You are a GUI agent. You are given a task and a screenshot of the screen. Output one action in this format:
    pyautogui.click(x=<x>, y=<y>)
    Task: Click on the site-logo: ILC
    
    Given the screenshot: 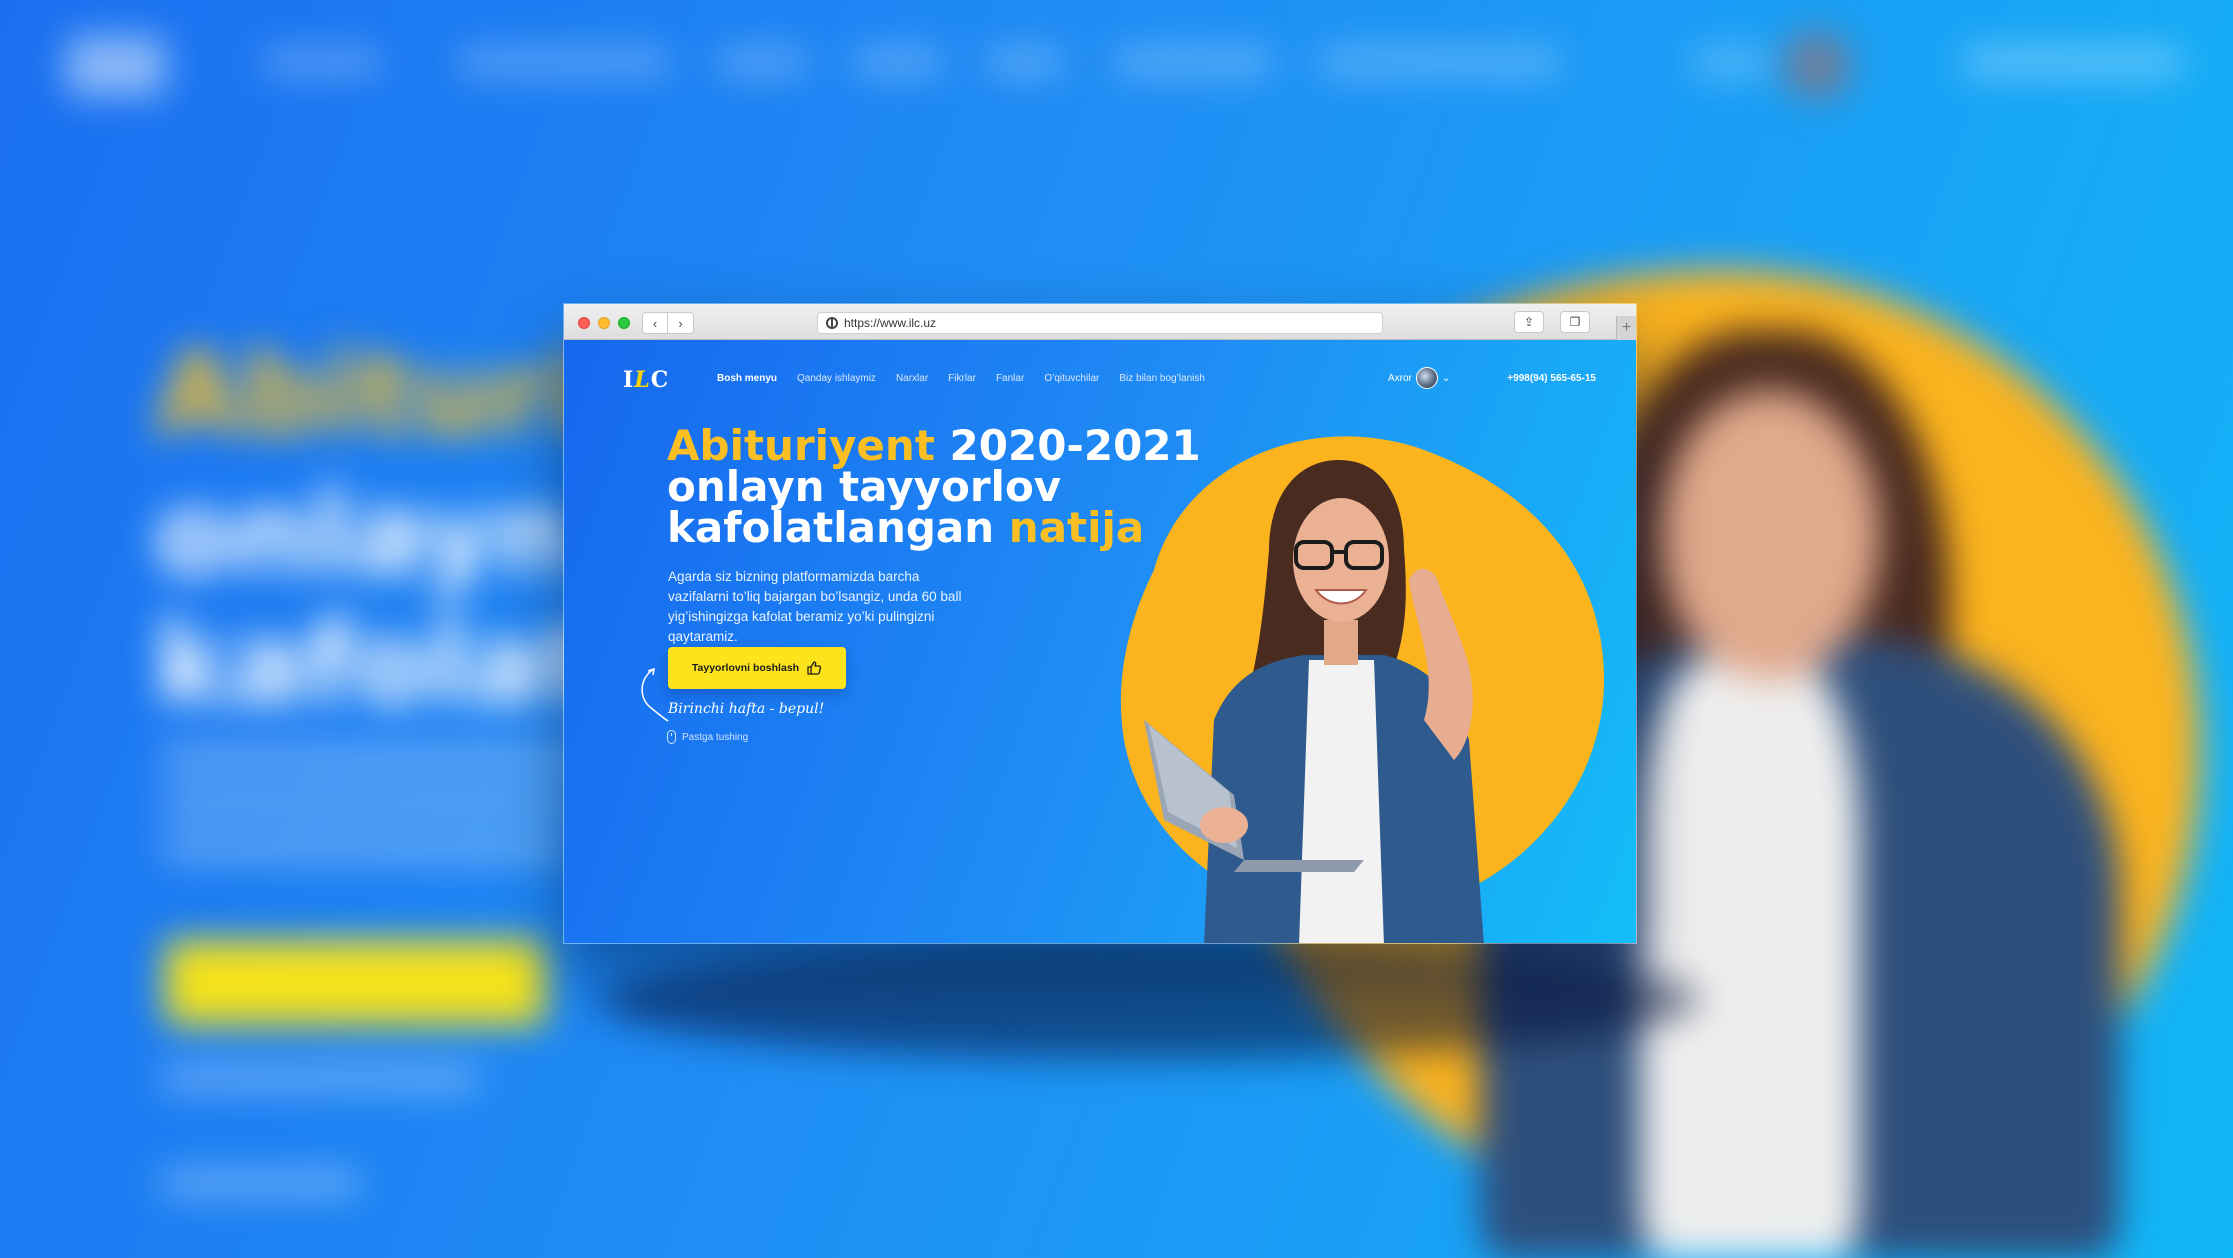 What is the action you would take?
    pyautogui.click(x=646, y=380)
    